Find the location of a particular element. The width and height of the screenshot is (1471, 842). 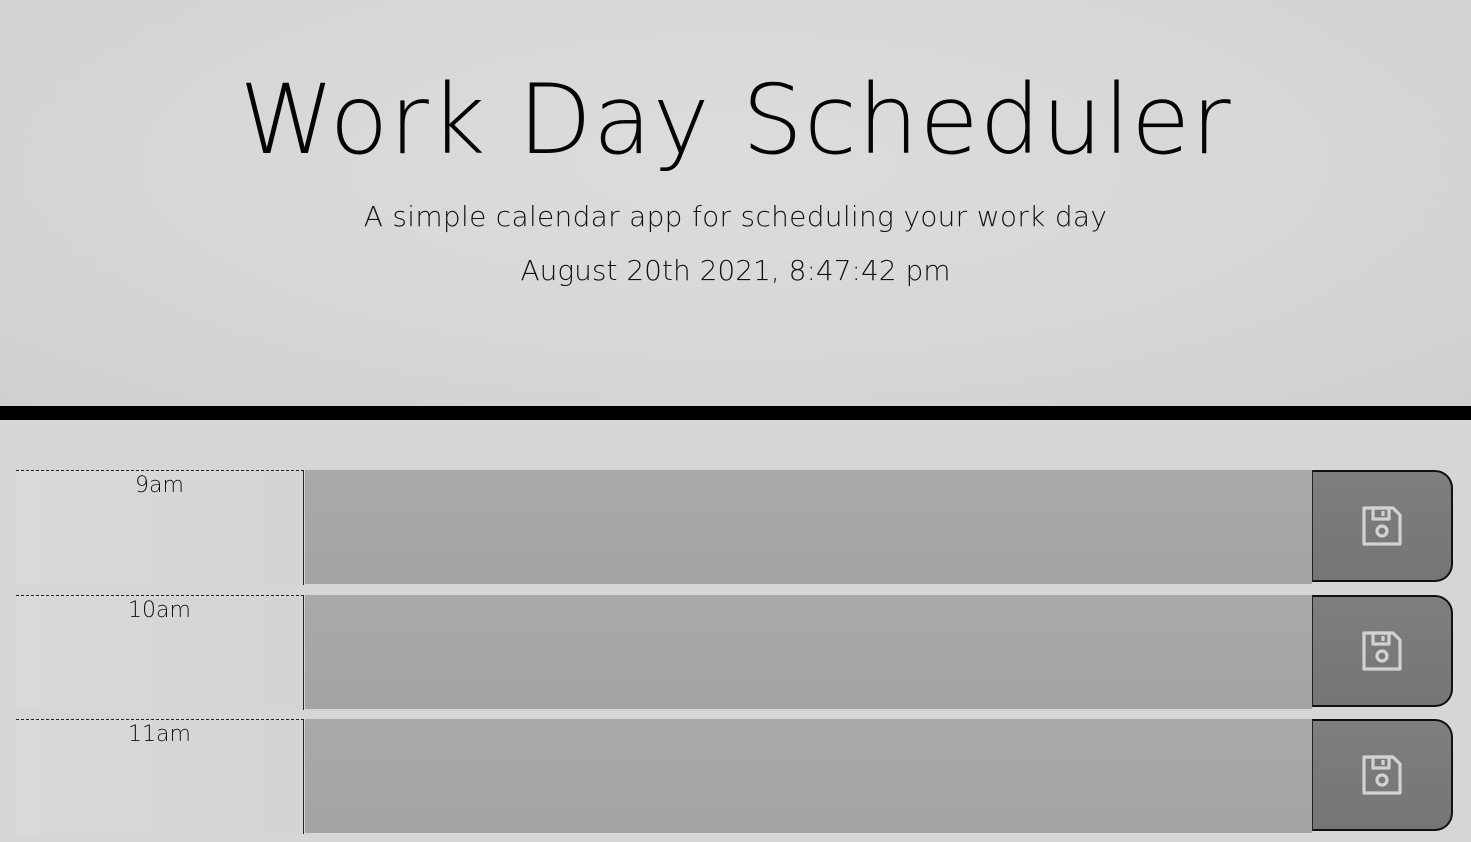

current-date-time: August 20th 2021, 8:47:42 pm is located at coordinates (735, 270).